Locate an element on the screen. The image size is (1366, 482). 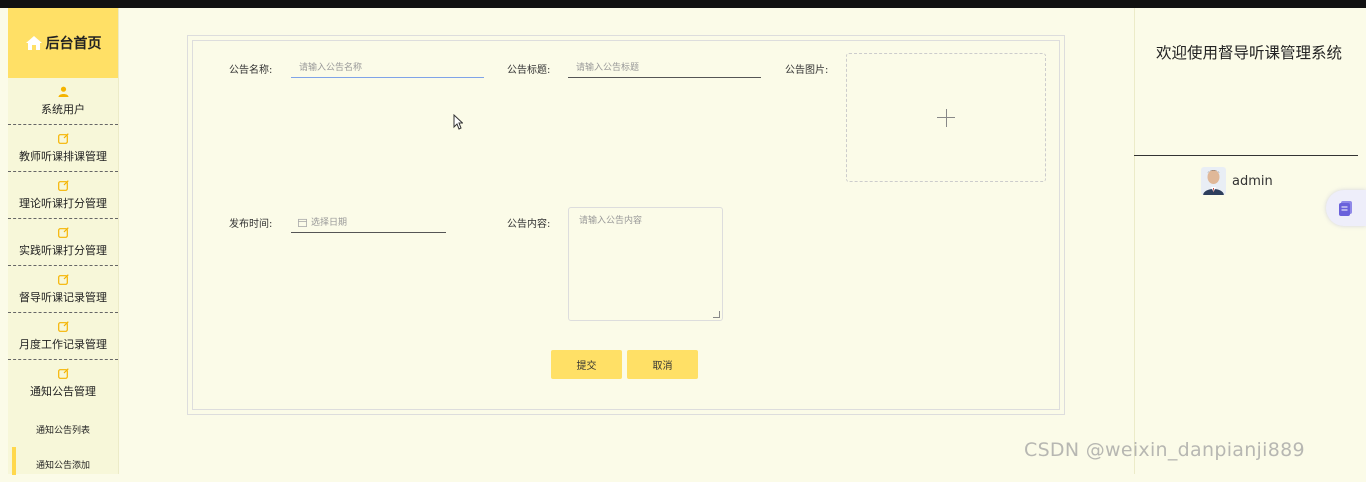
image-upload-box is located at coordinates (946, 117).